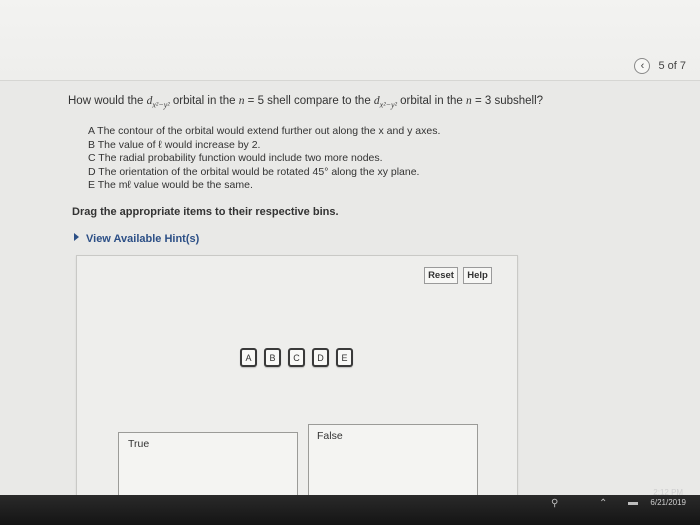 The height and width of the screenshot is (525, 700). I want to click on clock-date: 6/21/2019, so click(668, 502).